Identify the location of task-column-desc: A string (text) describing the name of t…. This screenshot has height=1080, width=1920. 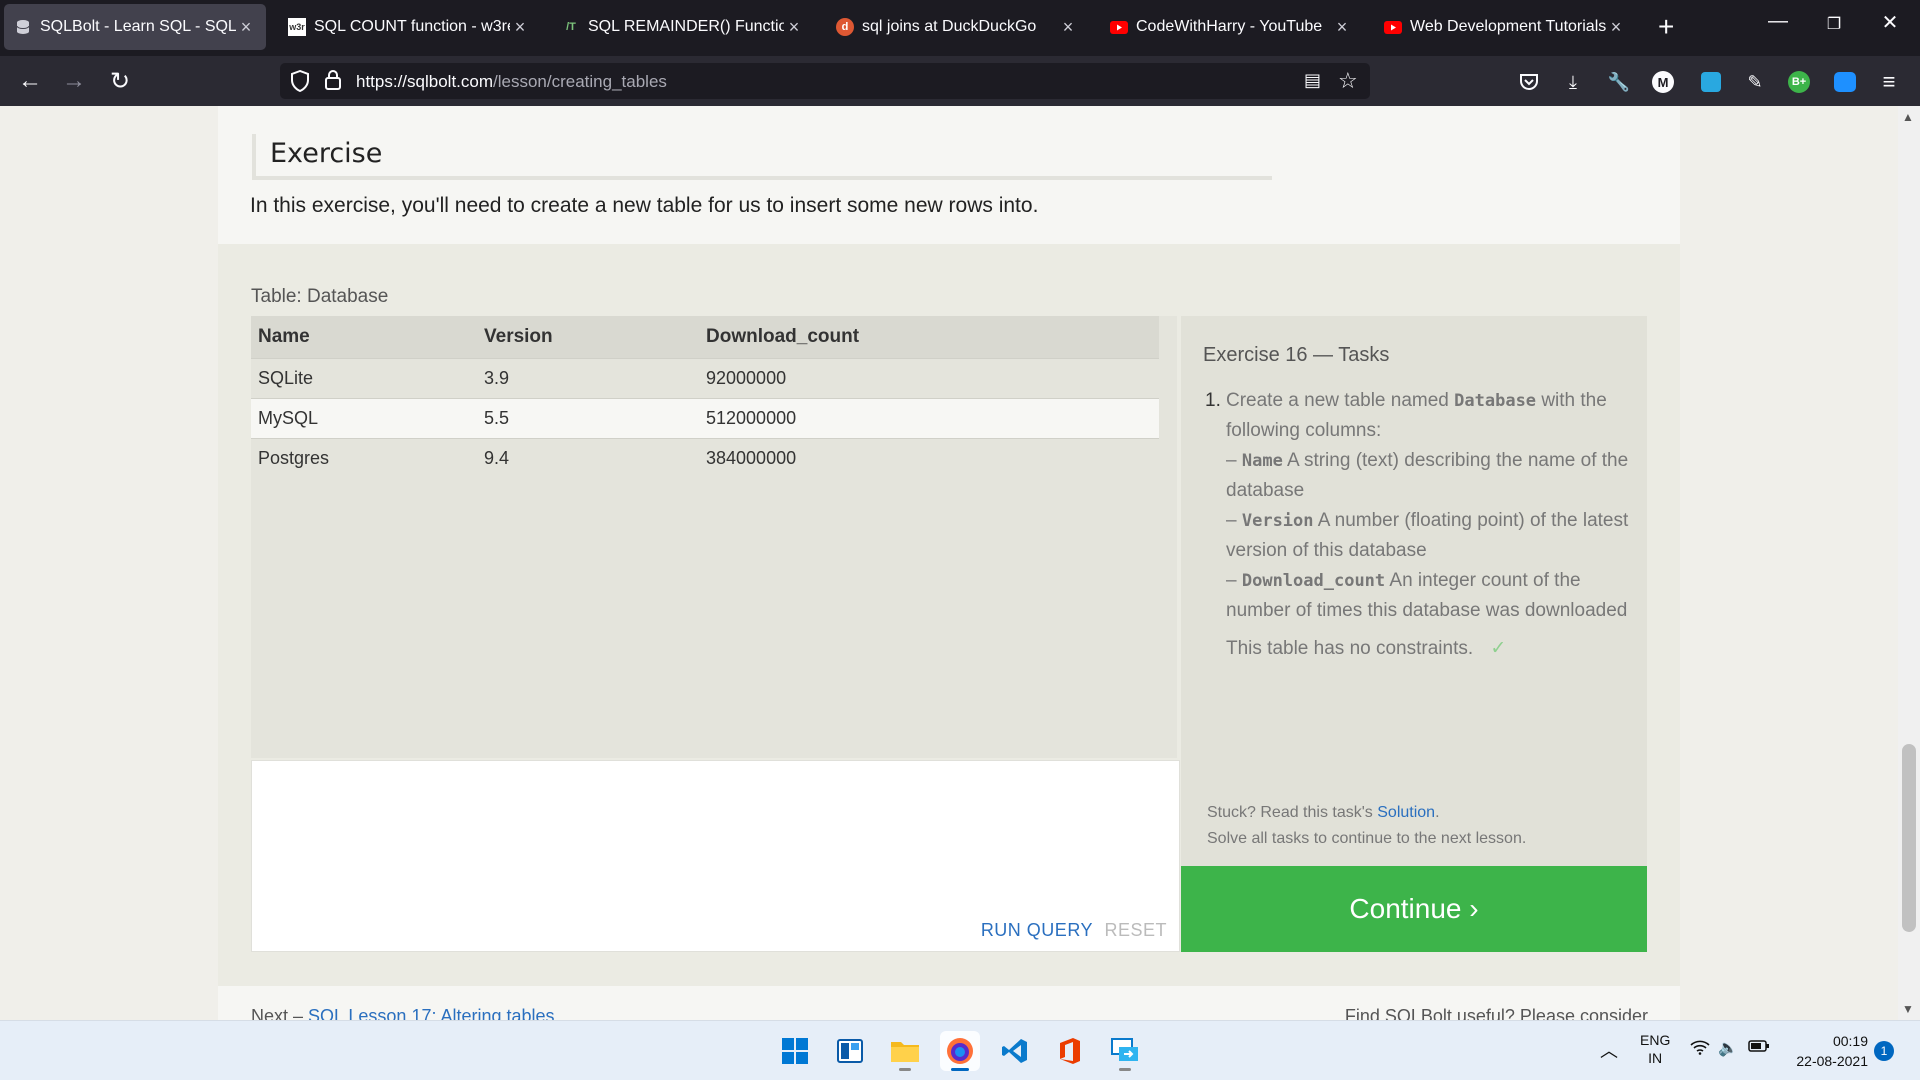
(1427, 475).